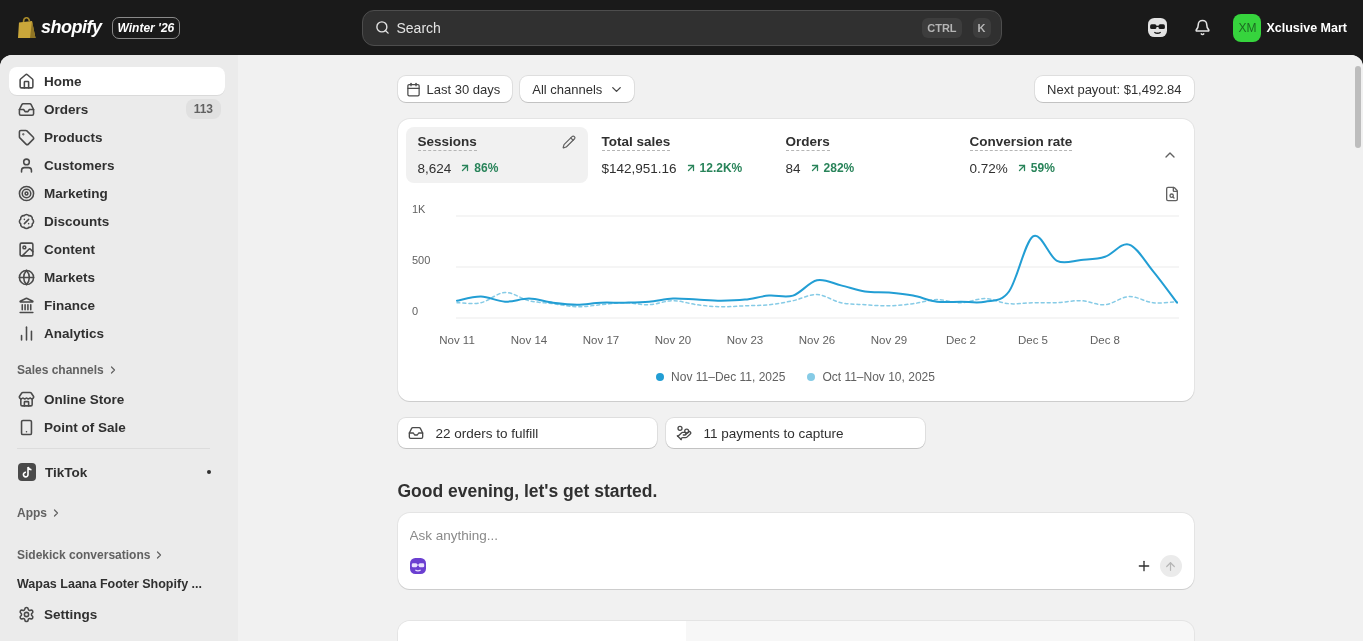 The width and height of the screenshot is (1363, 641). Describe the element at coordinates (117, 305) in the screenshot. I see `nav-item: Finance` at that location.